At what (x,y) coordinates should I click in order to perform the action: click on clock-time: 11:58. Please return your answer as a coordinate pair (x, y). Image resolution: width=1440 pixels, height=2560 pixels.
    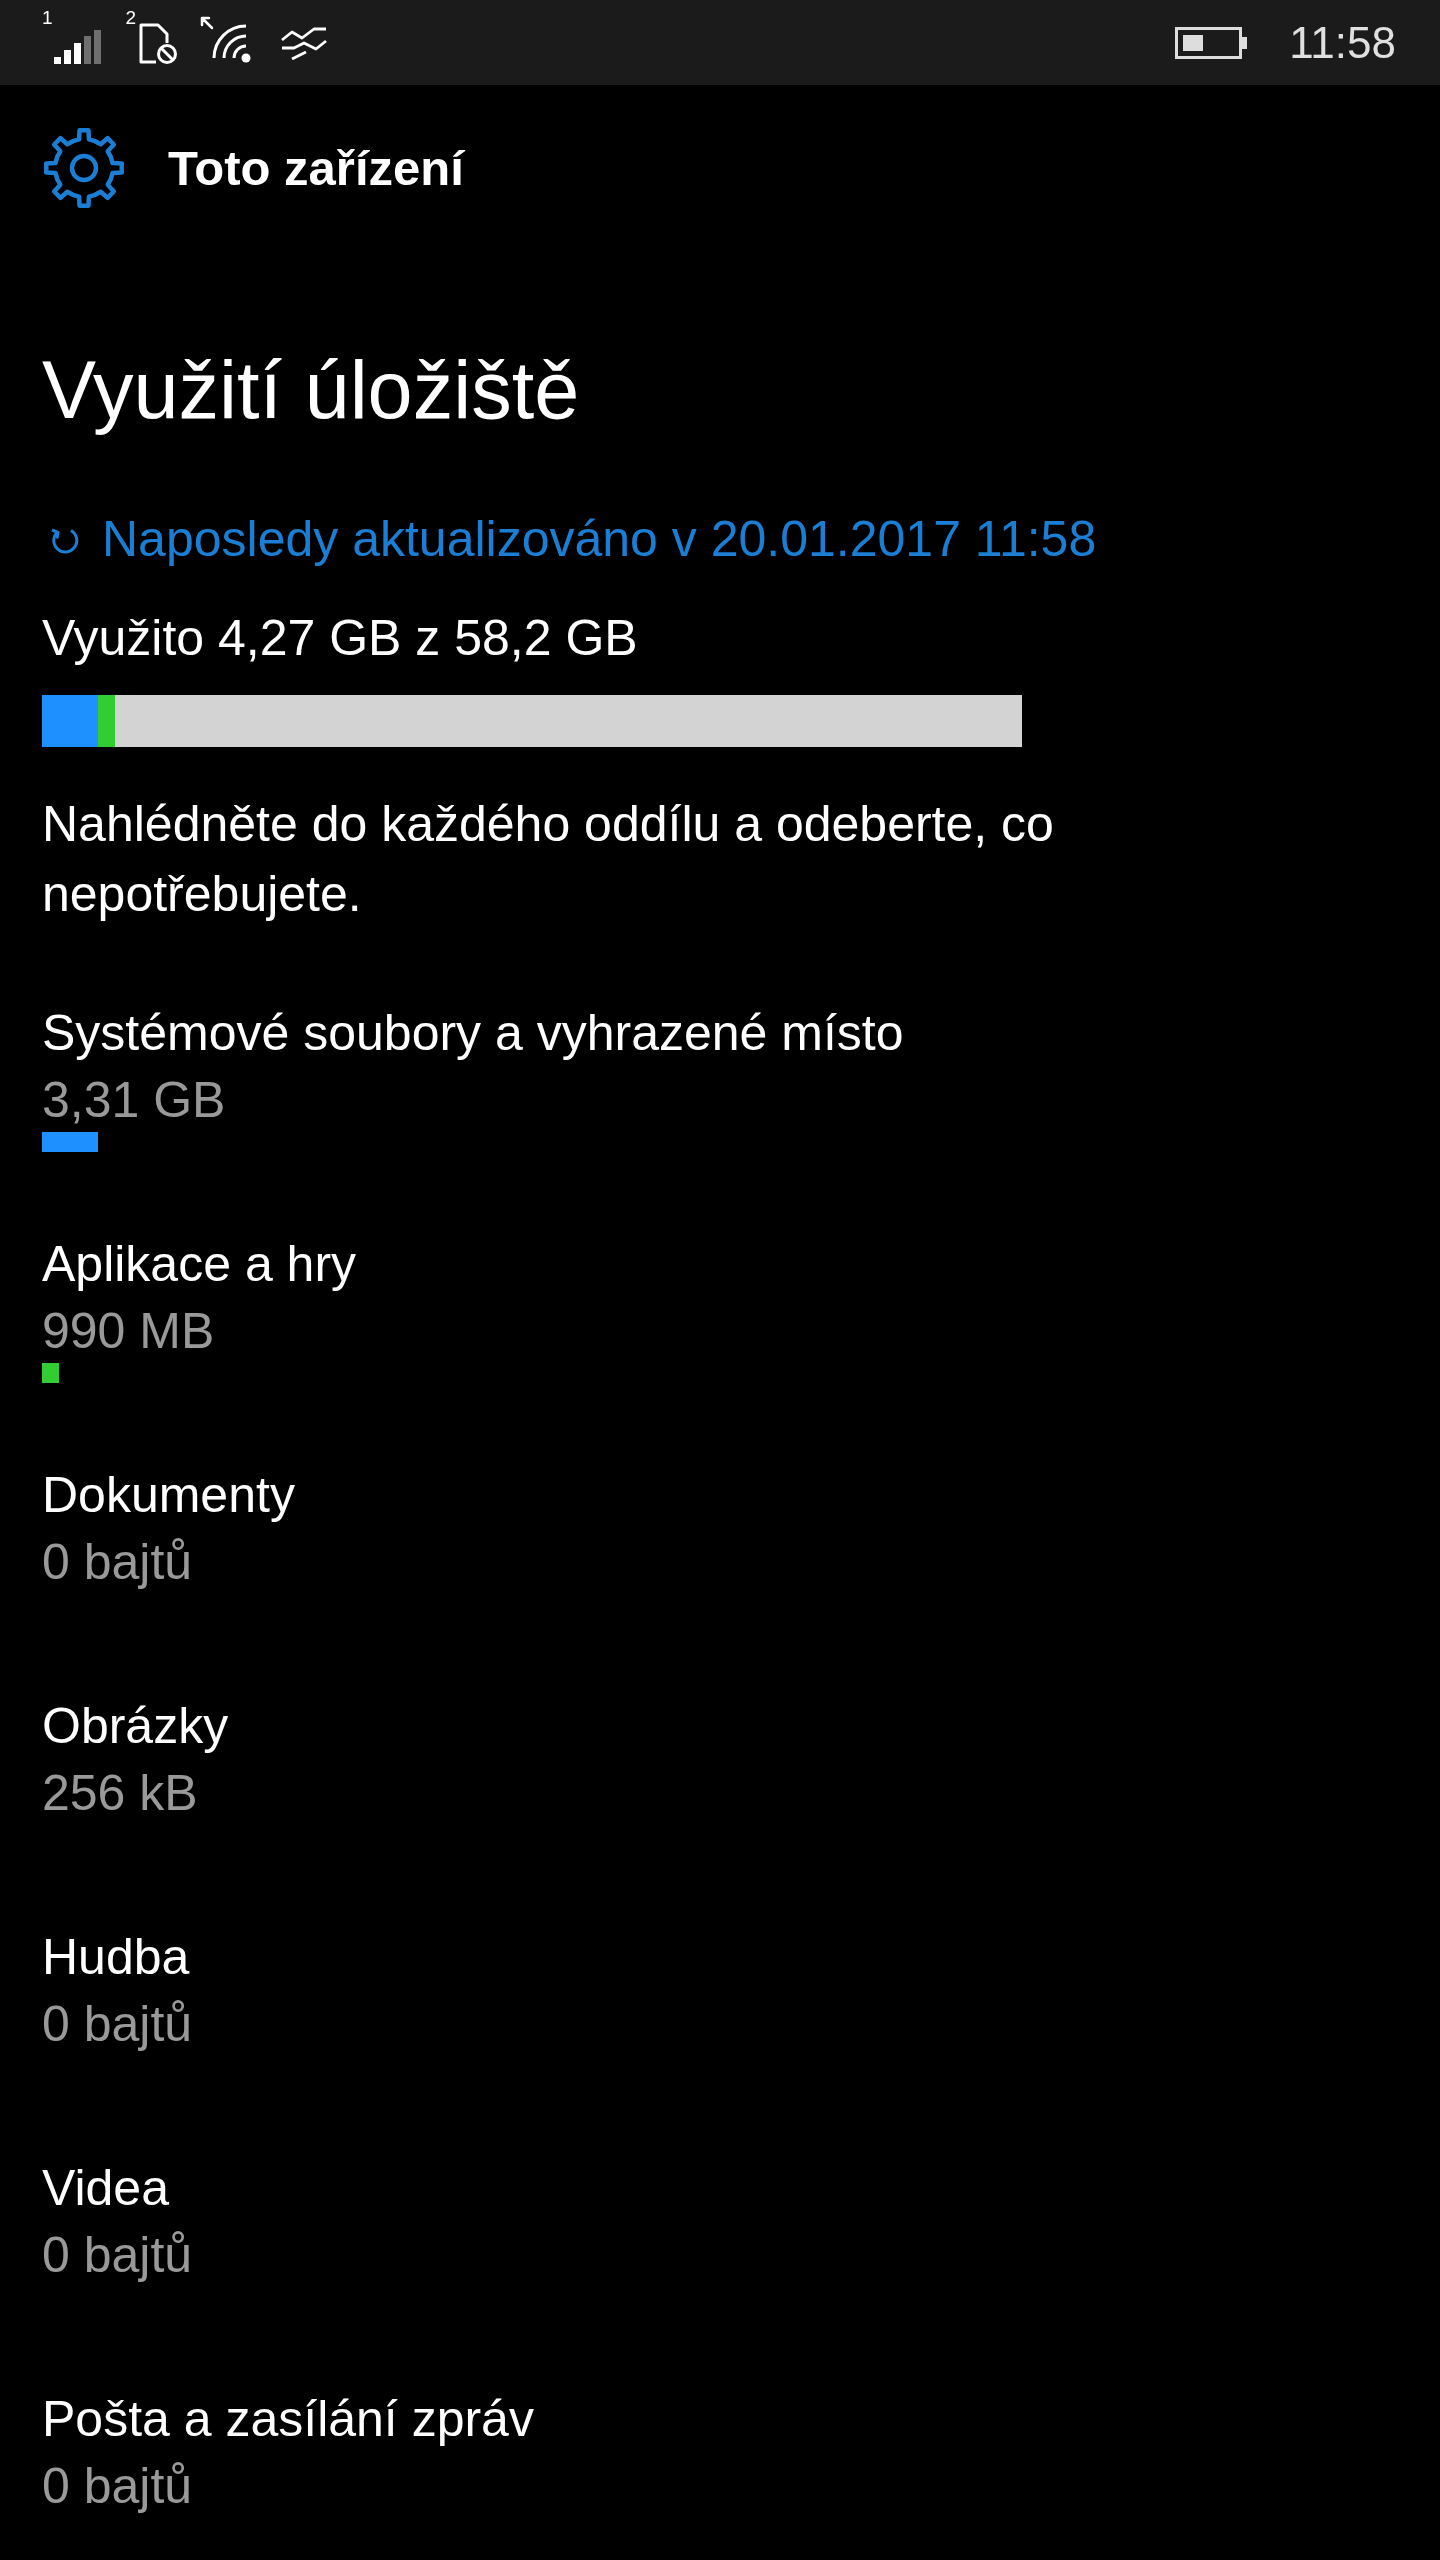
    Looking at the image, I should click on (1342, 42).